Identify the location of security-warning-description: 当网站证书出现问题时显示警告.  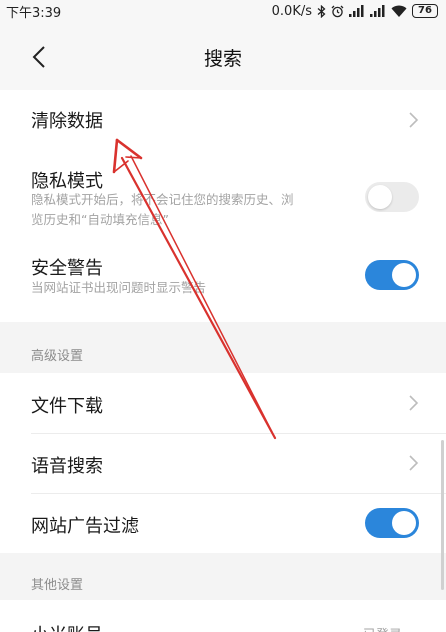
(119, 287).